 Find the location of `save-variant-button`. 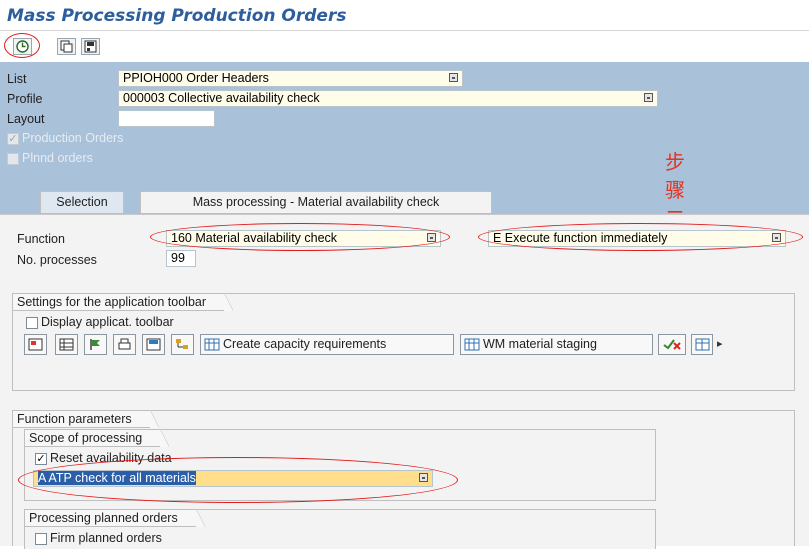

save-variant-button is located at coordinates (90, 46).